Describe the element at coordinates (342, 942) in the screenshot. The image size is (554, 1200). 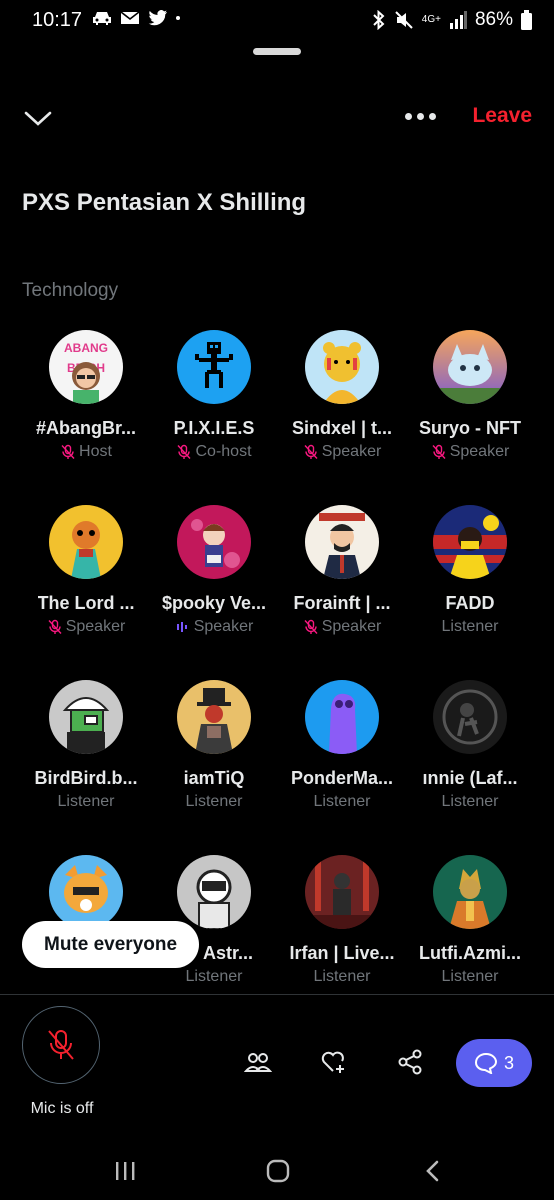
I see `participant: Irfan | Live... Listener` at that location.